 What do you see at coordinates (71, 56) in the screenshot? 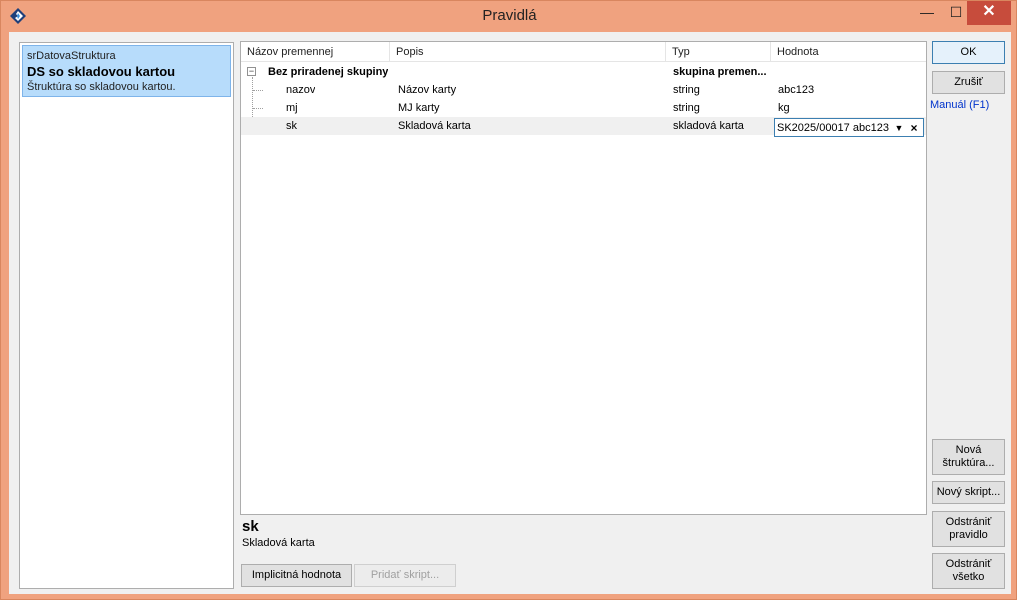
I see `structure-name: srDatovaStruktura` at bounding box center [71, 56].